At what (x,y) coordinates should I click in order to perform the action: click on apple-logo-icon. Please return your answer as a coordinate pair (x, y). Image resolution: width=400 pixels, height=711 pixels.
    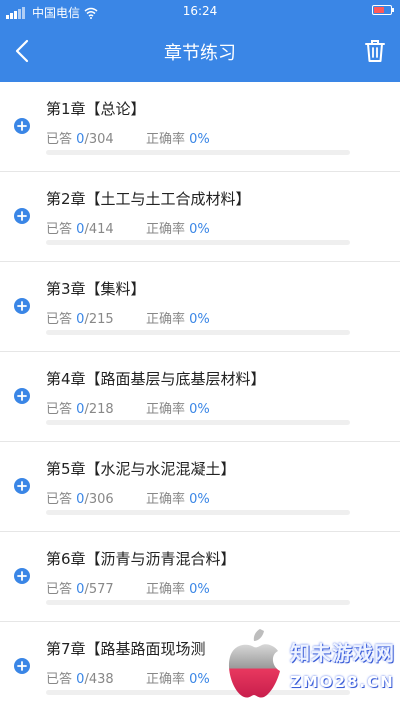
    Looking at the image, I should click on (254, 663).